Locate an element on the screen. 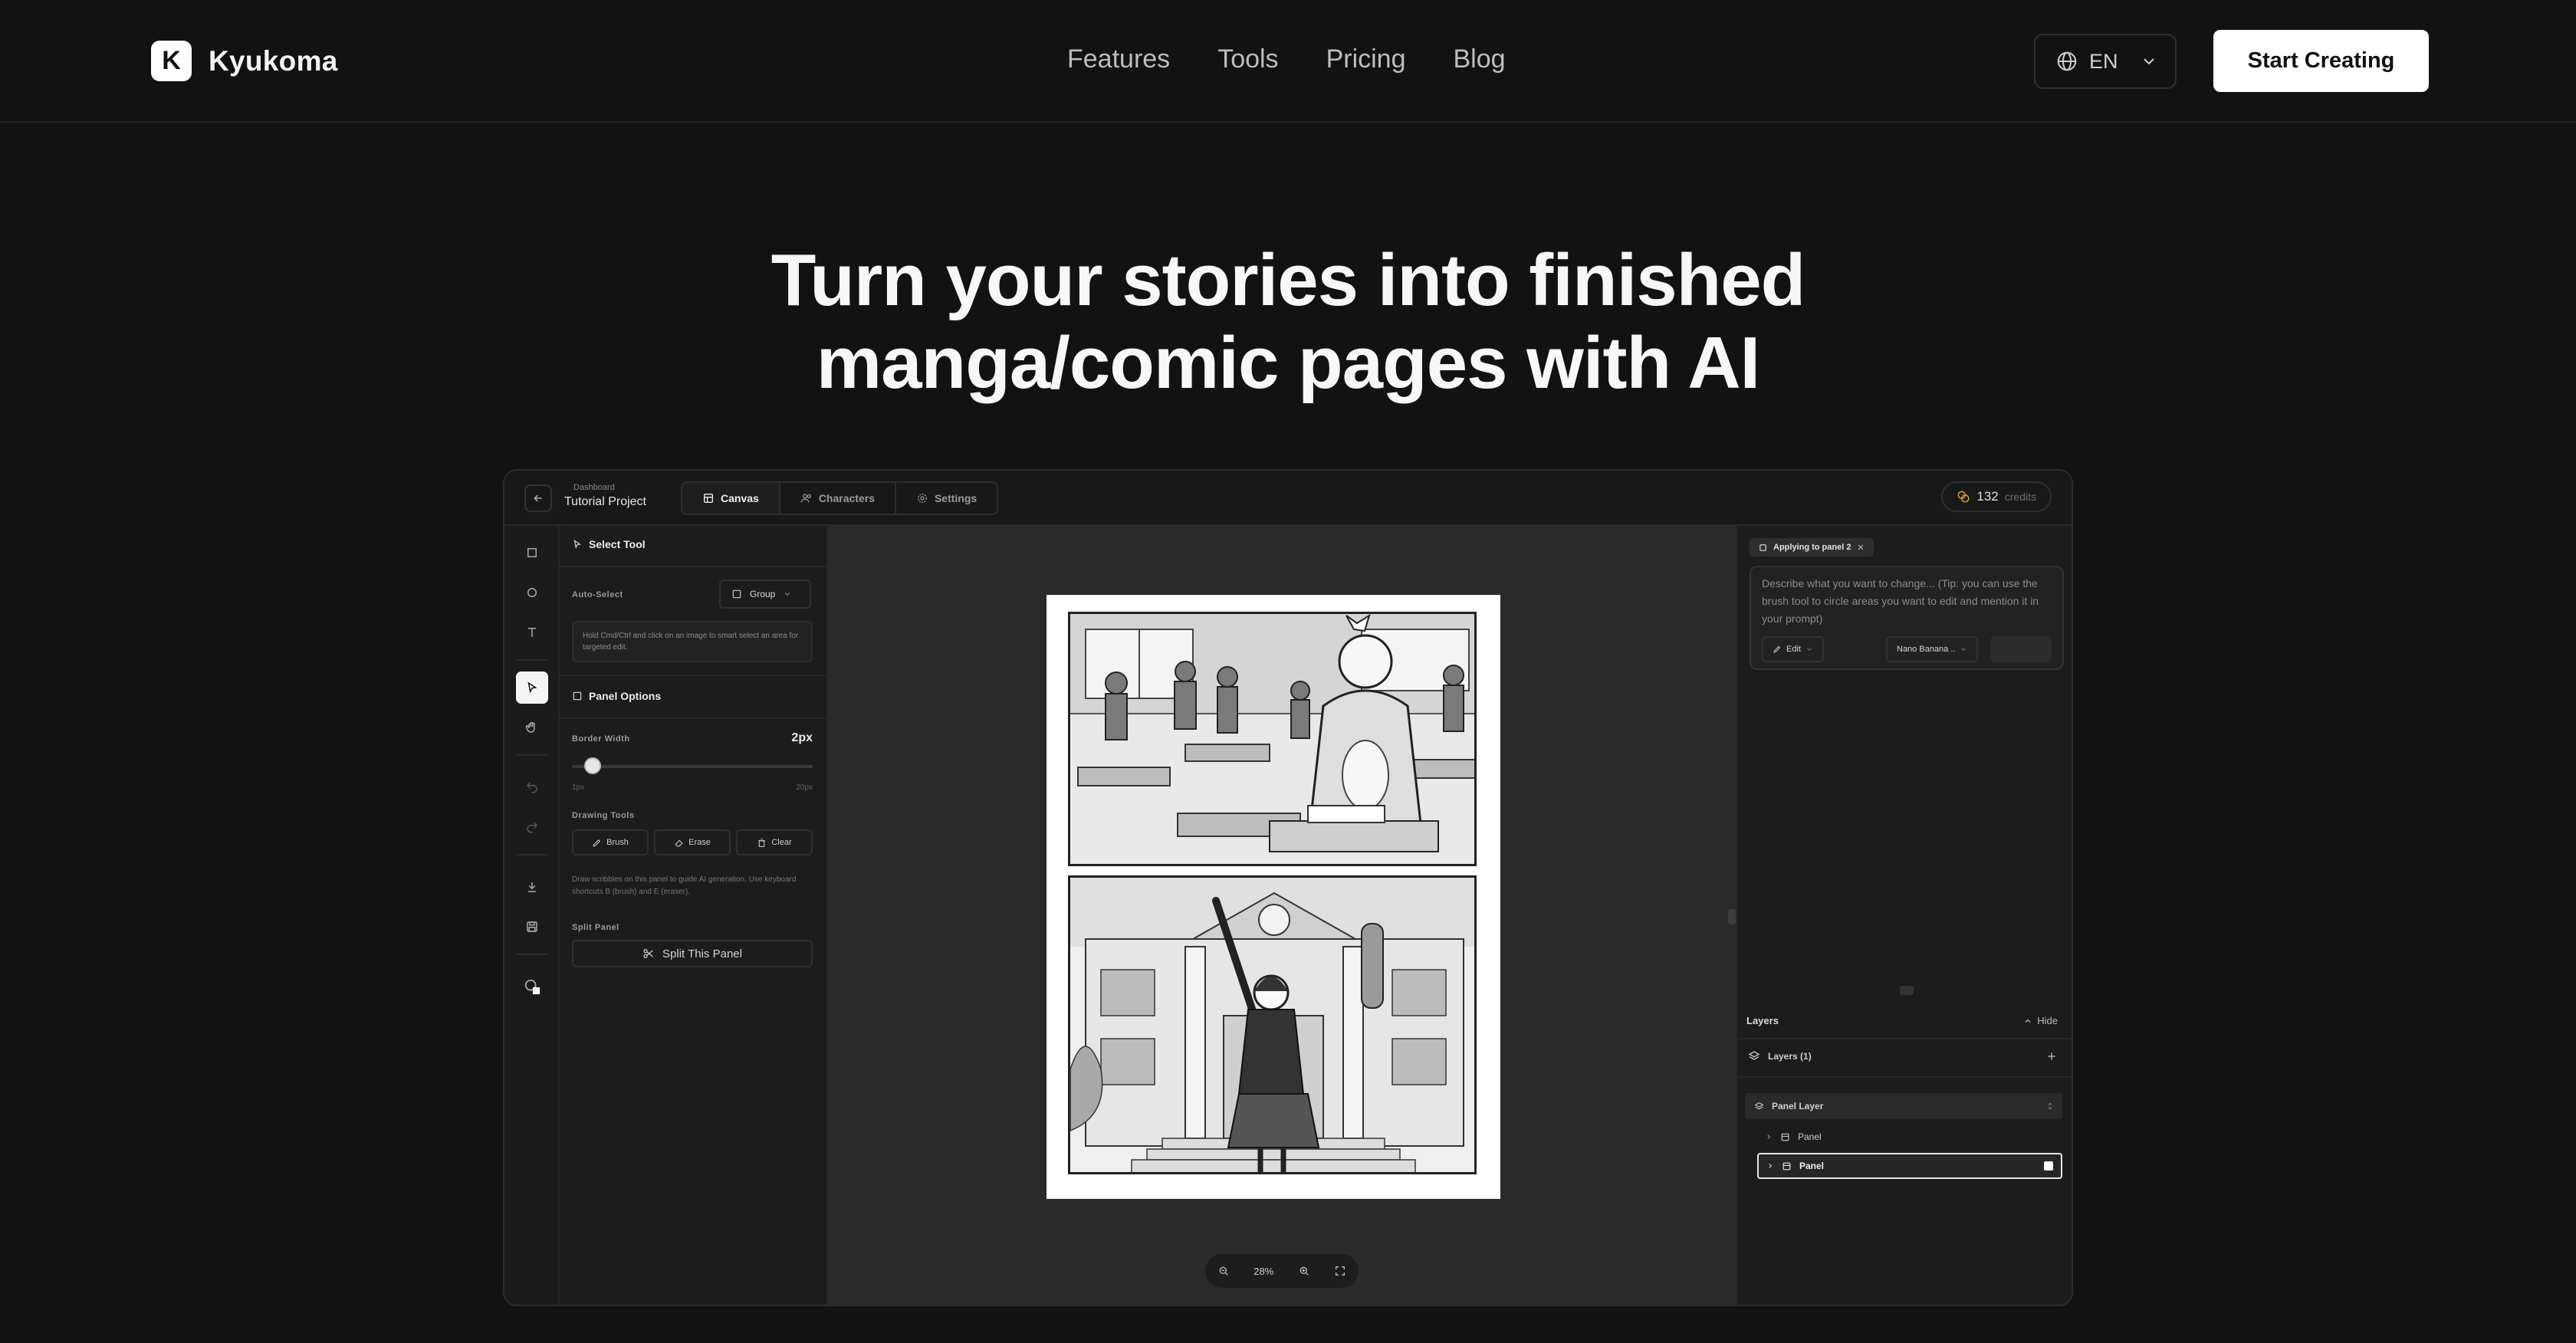  editor-tabs: Canvas Characters Settings is located at coordinates (840, 498).